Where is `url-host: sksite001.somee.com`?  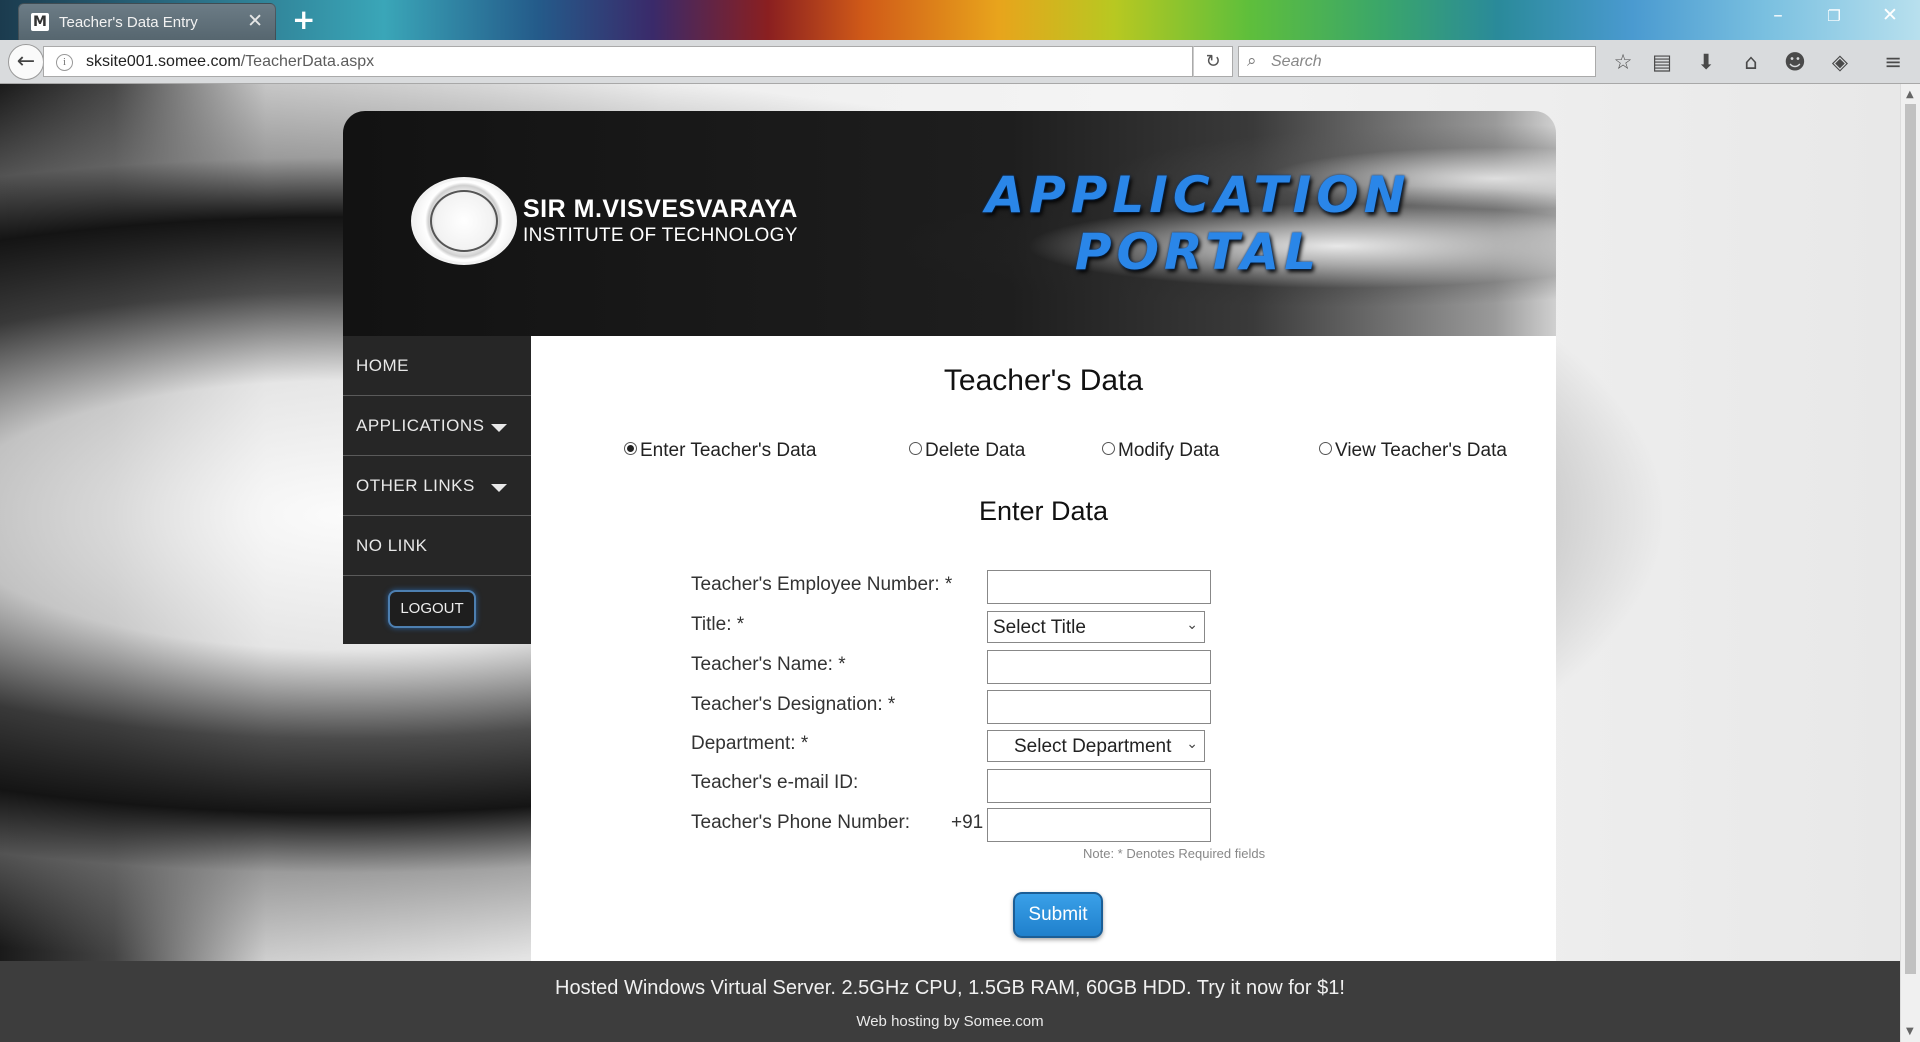 url-host: sksite001.somee.com is located at coordinates (163, 61).